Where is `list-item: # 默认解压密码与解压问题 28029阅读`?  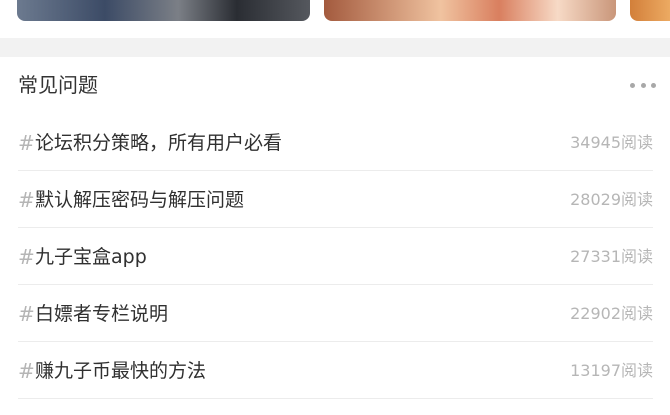
list-item: # 默认解压密码与解压问题 28029阅读 is located at coordinates (335, 199).